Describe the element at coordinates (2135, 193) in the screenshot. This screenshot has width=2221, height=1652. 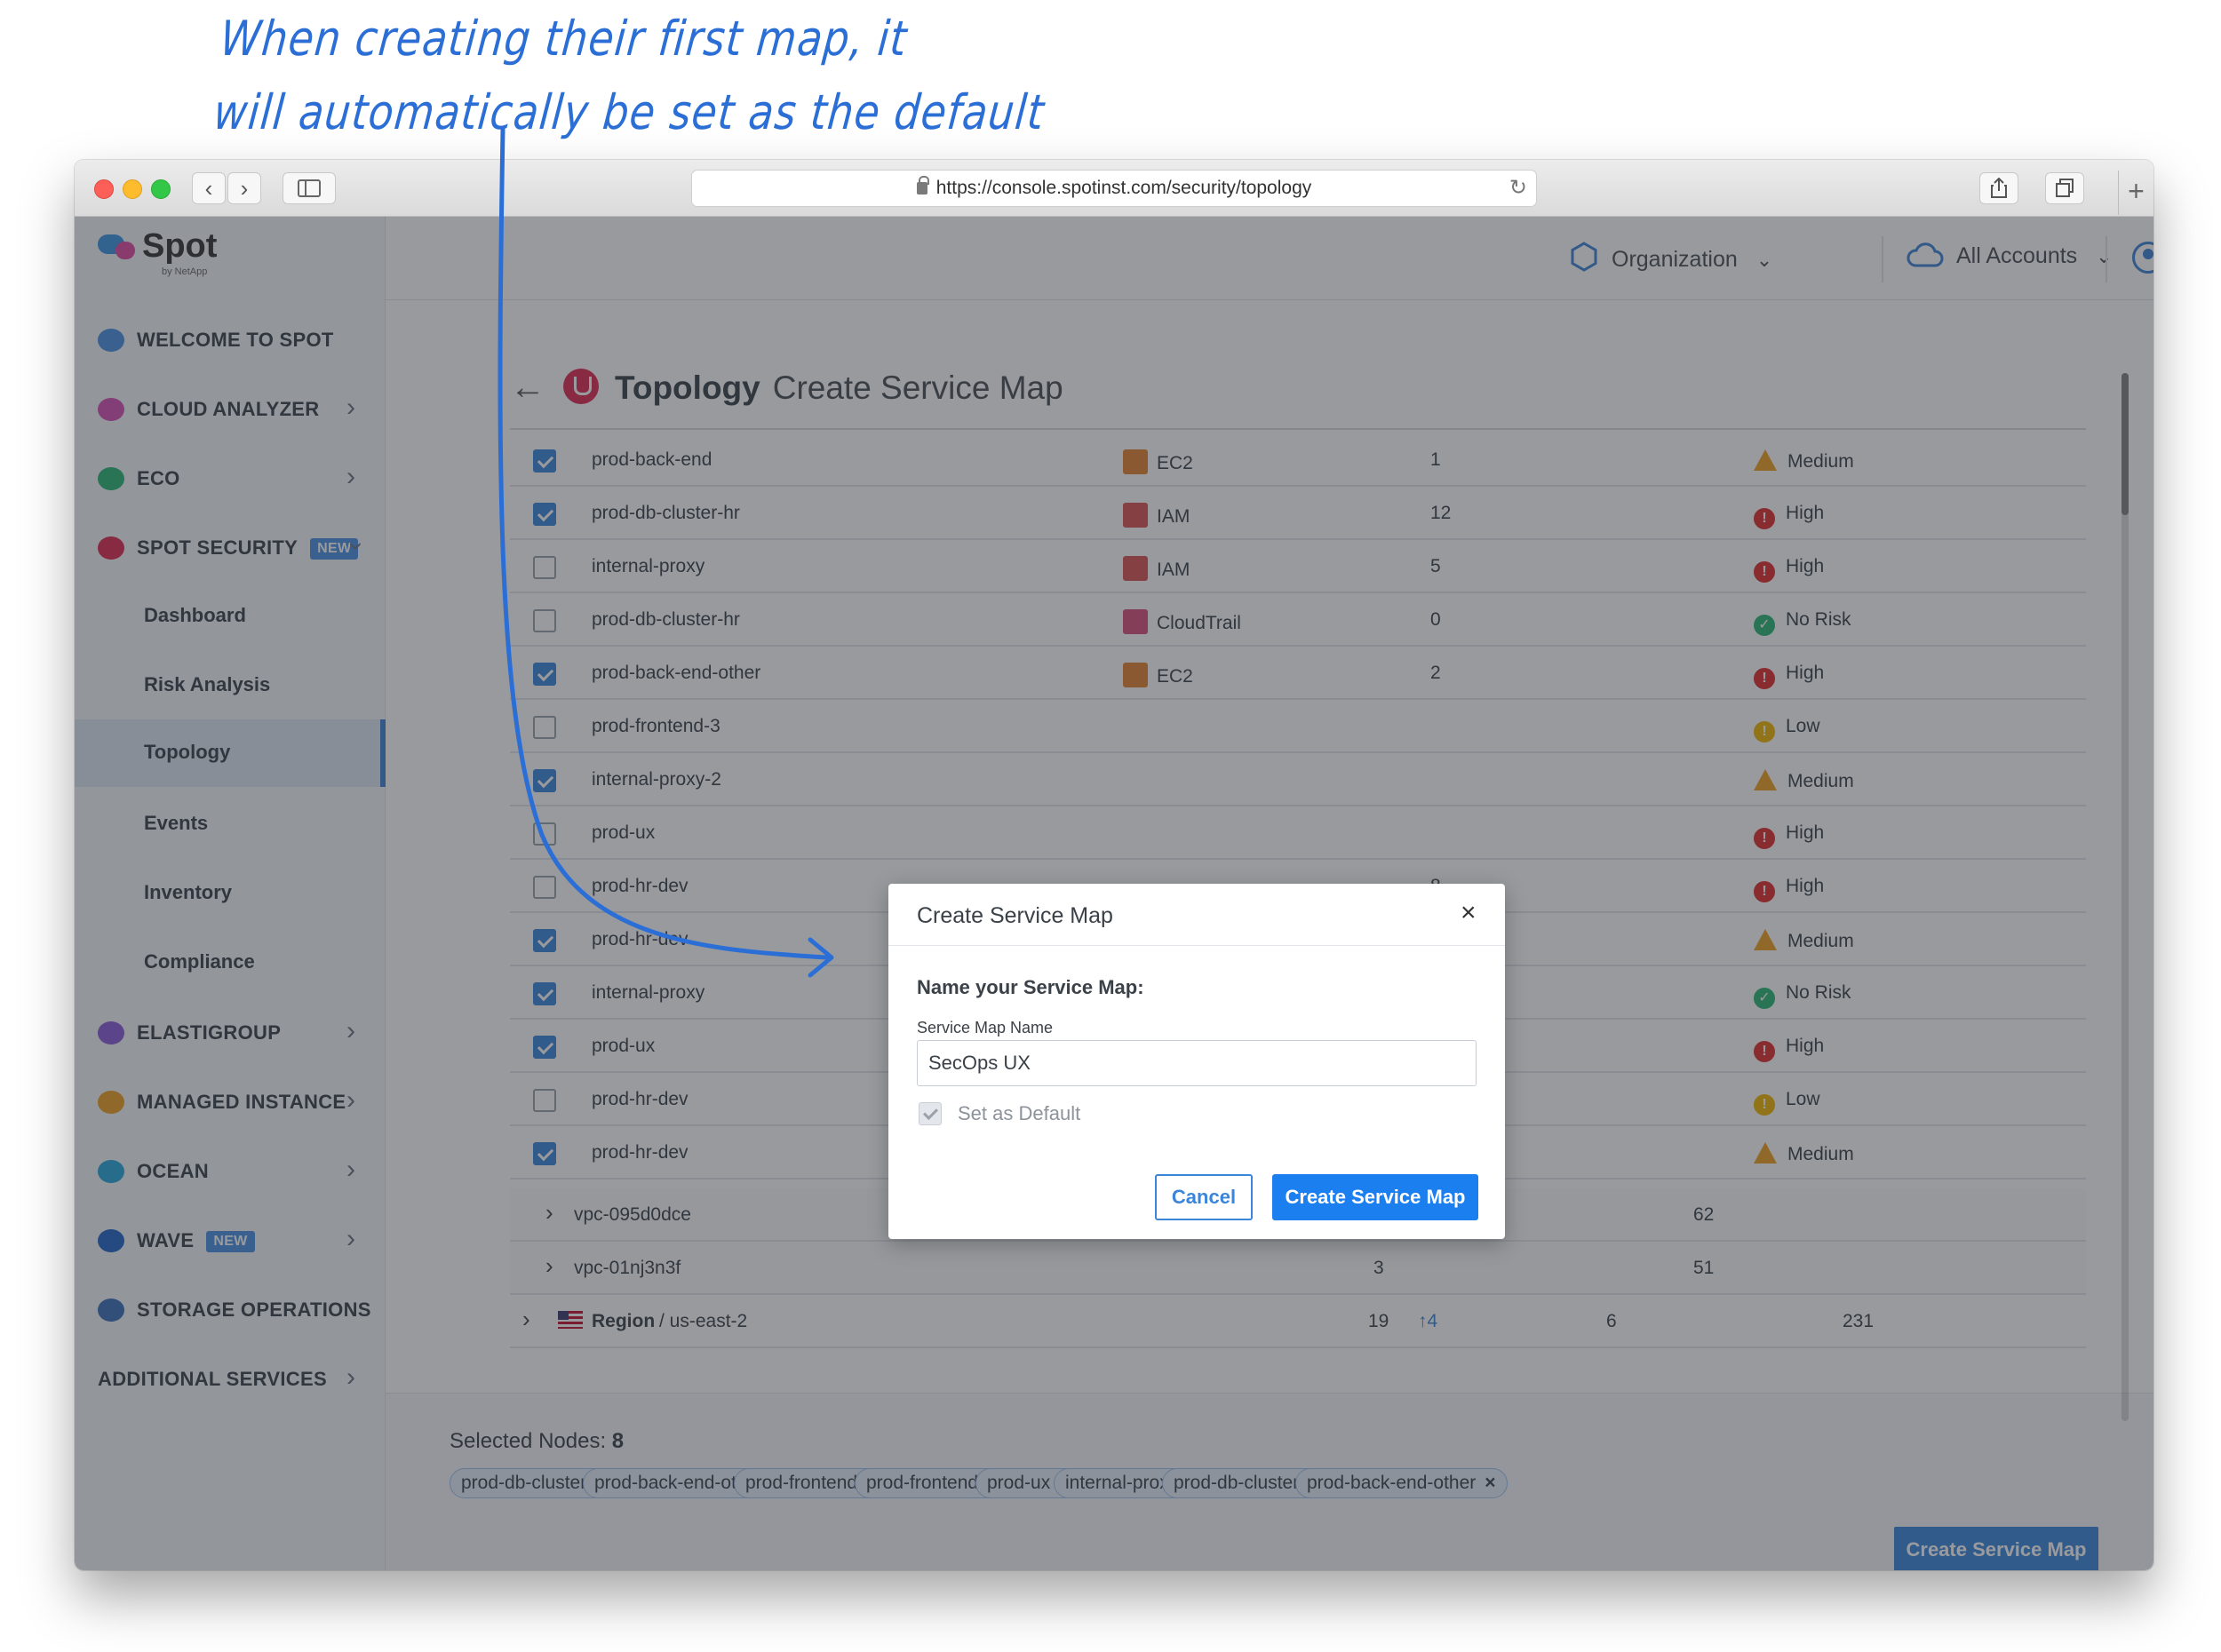
I see `new-tab-button: +` at that location.